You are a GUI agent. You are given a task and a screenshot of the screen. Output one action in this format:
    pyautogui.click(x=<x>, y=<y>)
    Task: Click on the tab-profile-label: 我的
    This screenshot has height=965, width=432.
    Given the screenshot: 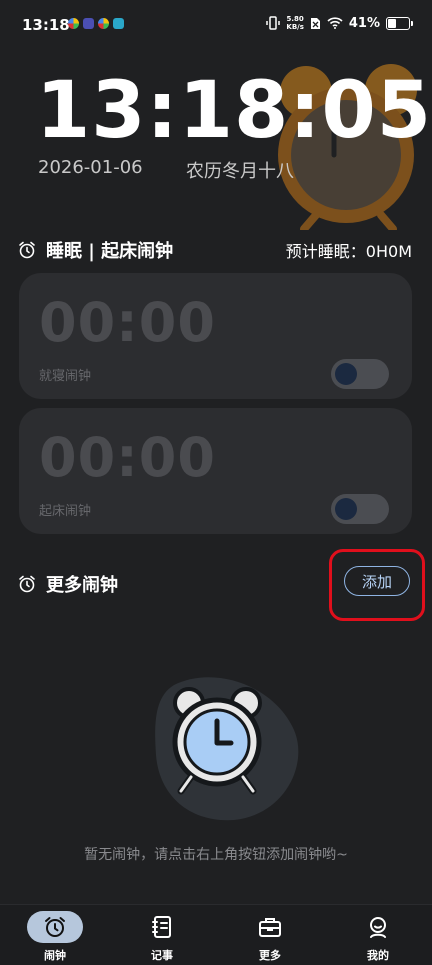 What is the action you would take?
    pyautogui.click(x=378, y=955)
    